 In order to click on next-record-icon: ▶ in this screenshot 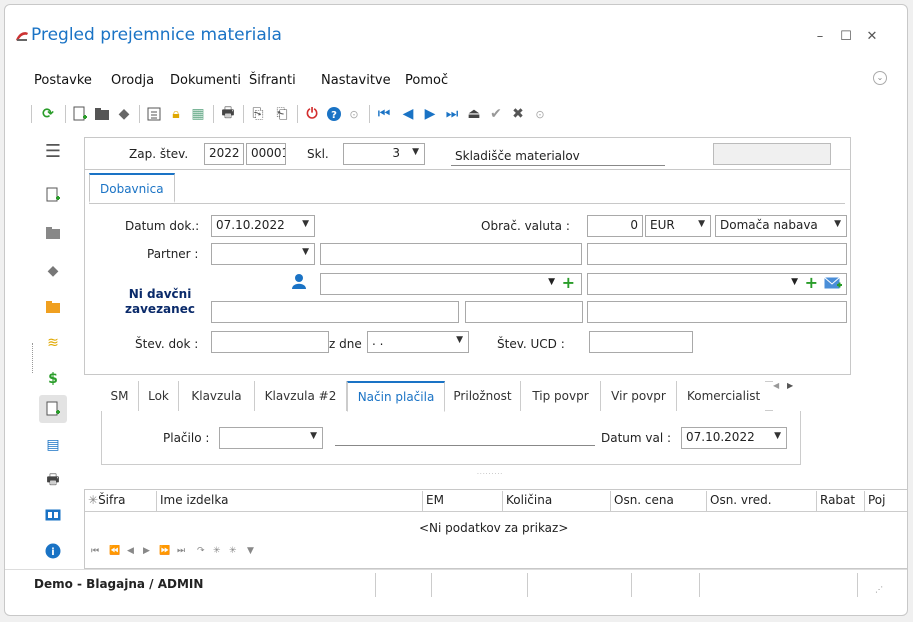, I will do `click(430, 114)`.